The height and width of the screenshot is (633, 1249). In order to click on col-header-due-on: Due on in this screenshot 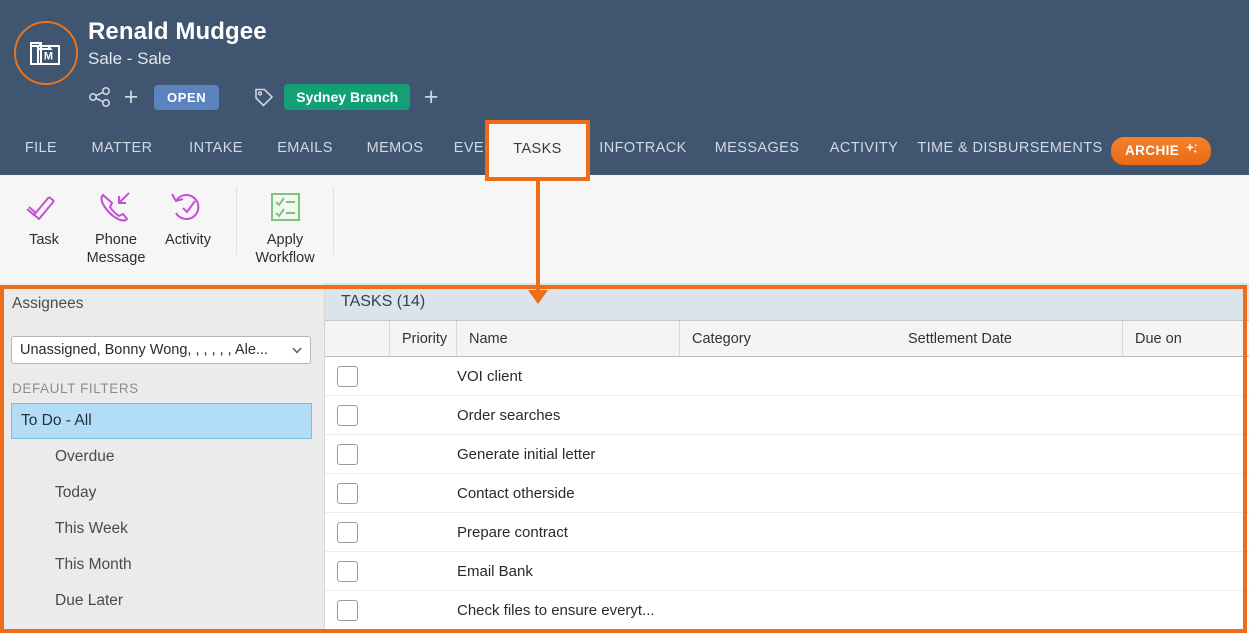, I will do `click(1186, 338)`.